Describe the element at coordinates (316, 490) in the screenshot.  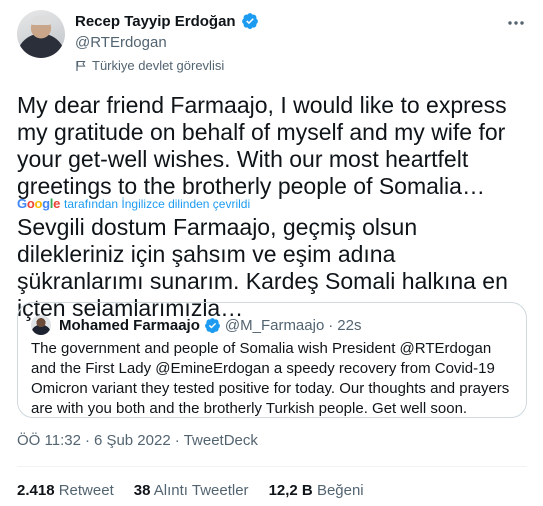
I see `likes-stat: 12,2 B Beğeni` at that location.